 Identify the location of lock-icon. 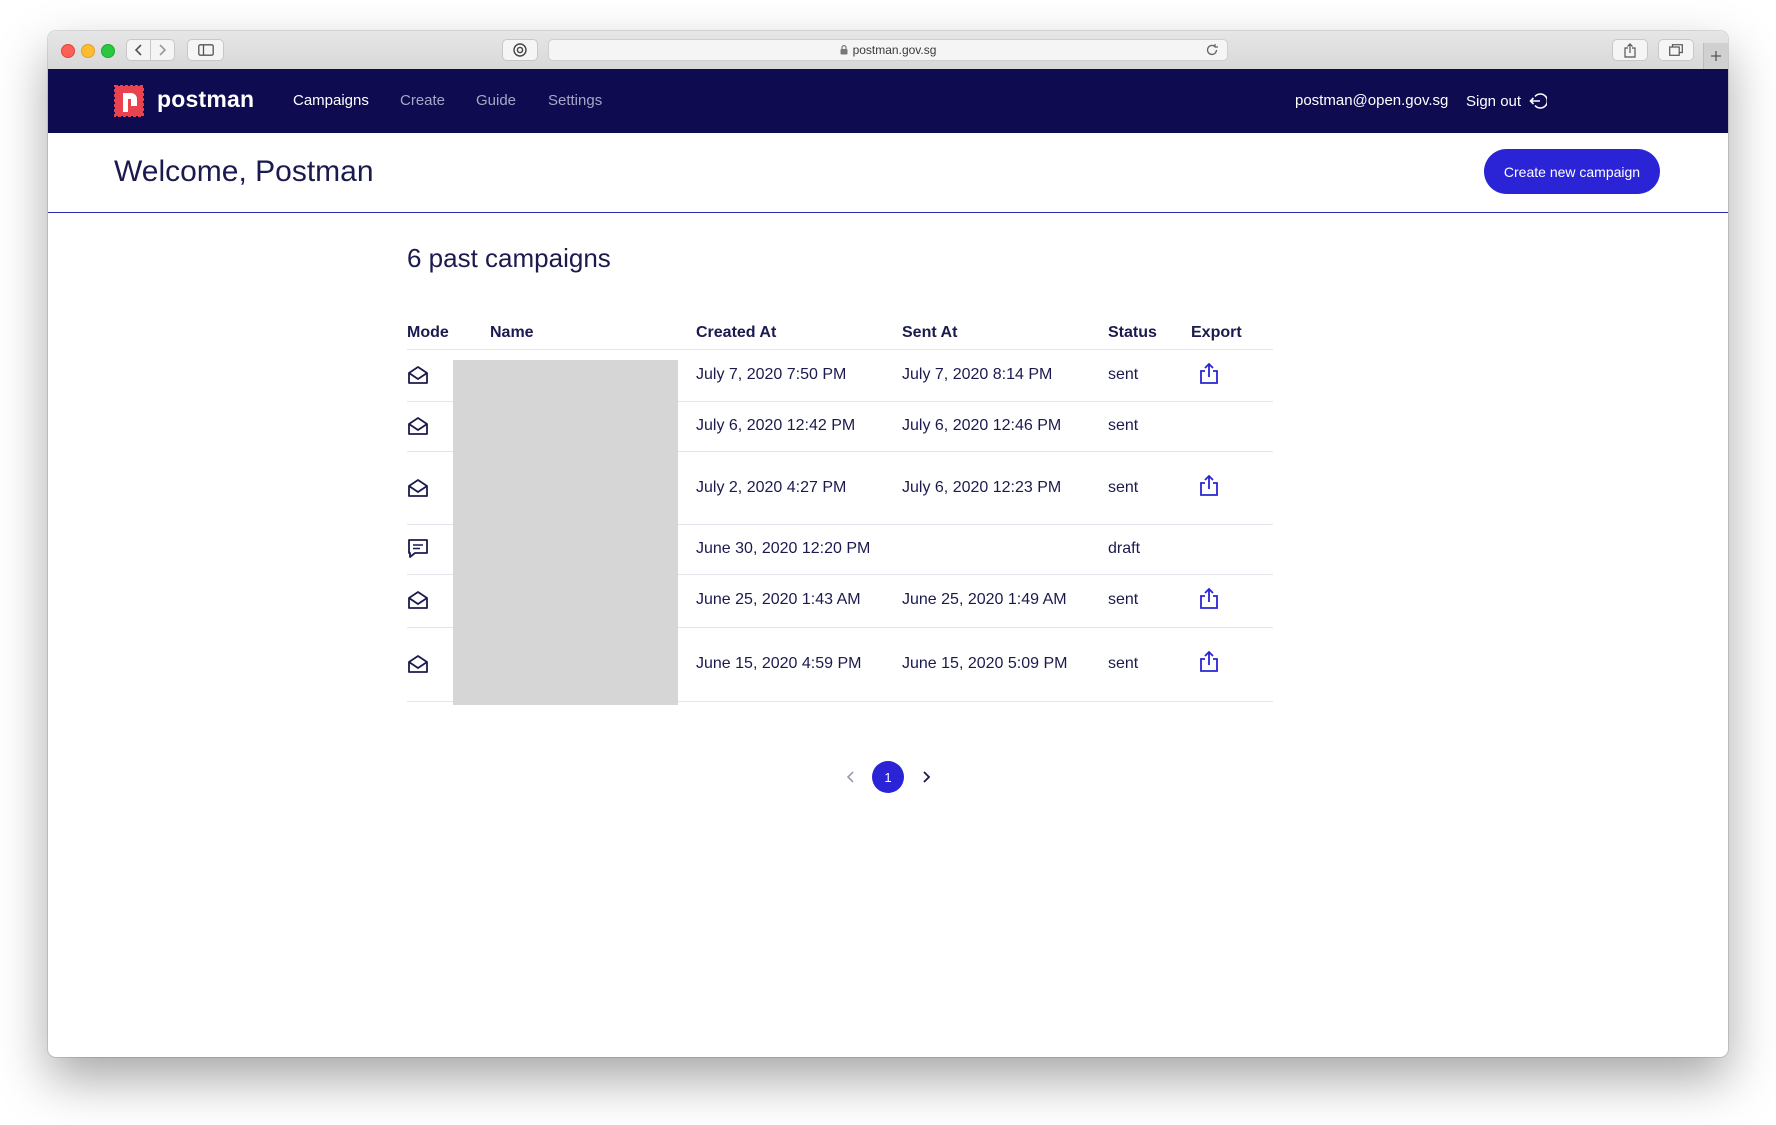
(844, 50).